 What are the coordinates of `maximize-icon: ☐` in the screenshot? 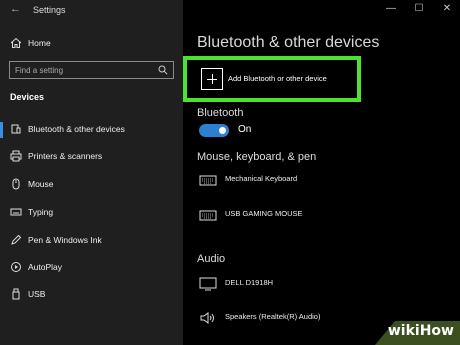 It's located at (419, 8).